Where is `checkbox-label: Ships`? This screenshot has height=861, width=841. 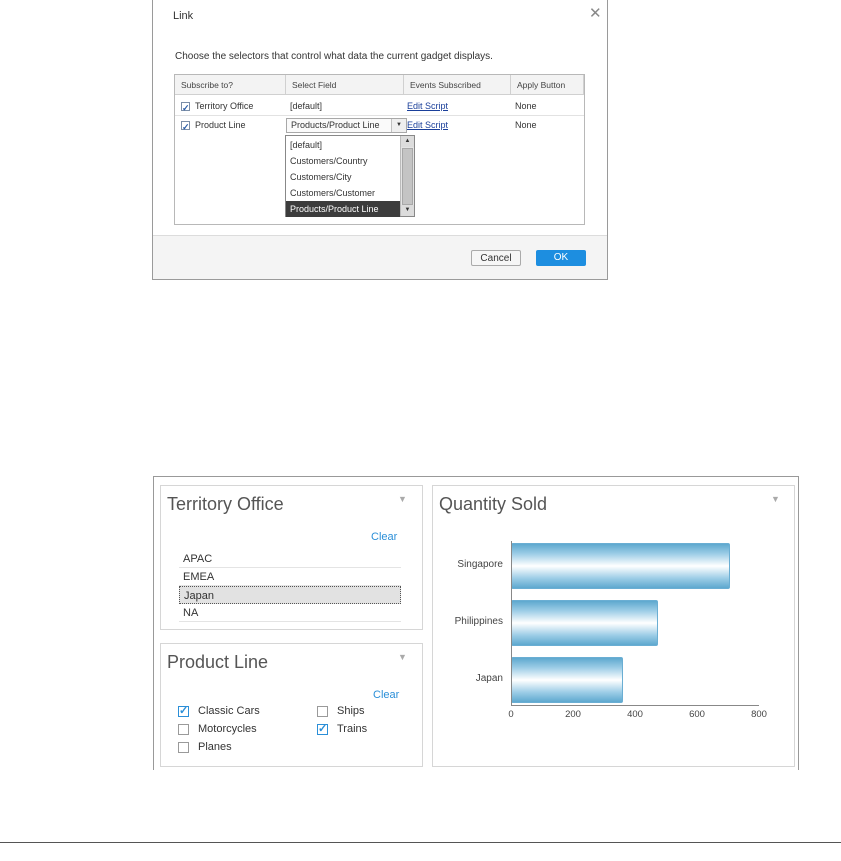 checkbox-label: Ships is located at coordinates (351, 711).